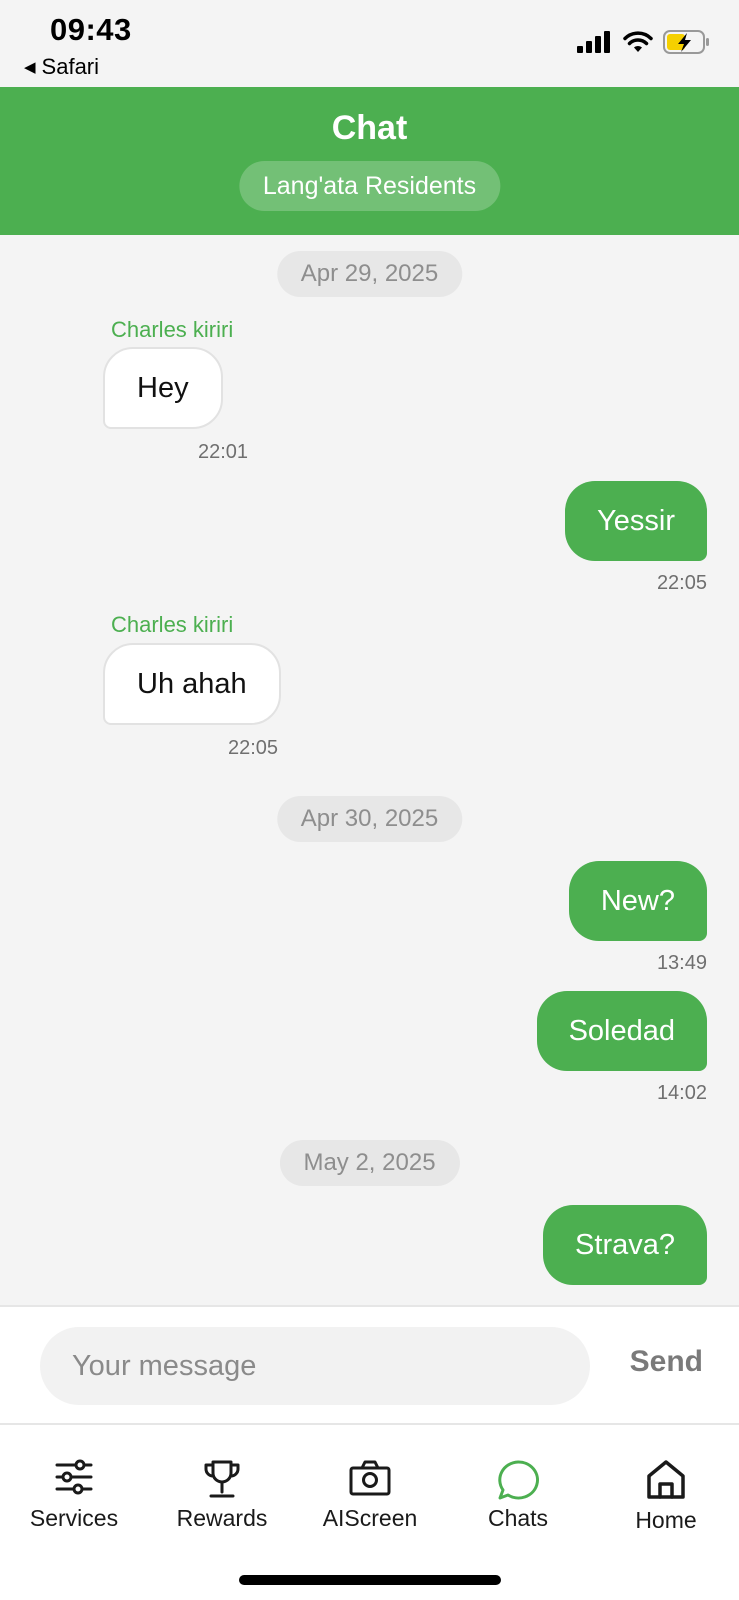 This screenshot has height=1600, width=739. I want to click on chat-header: Chat Lang'ata Residents, so click(369, 161).